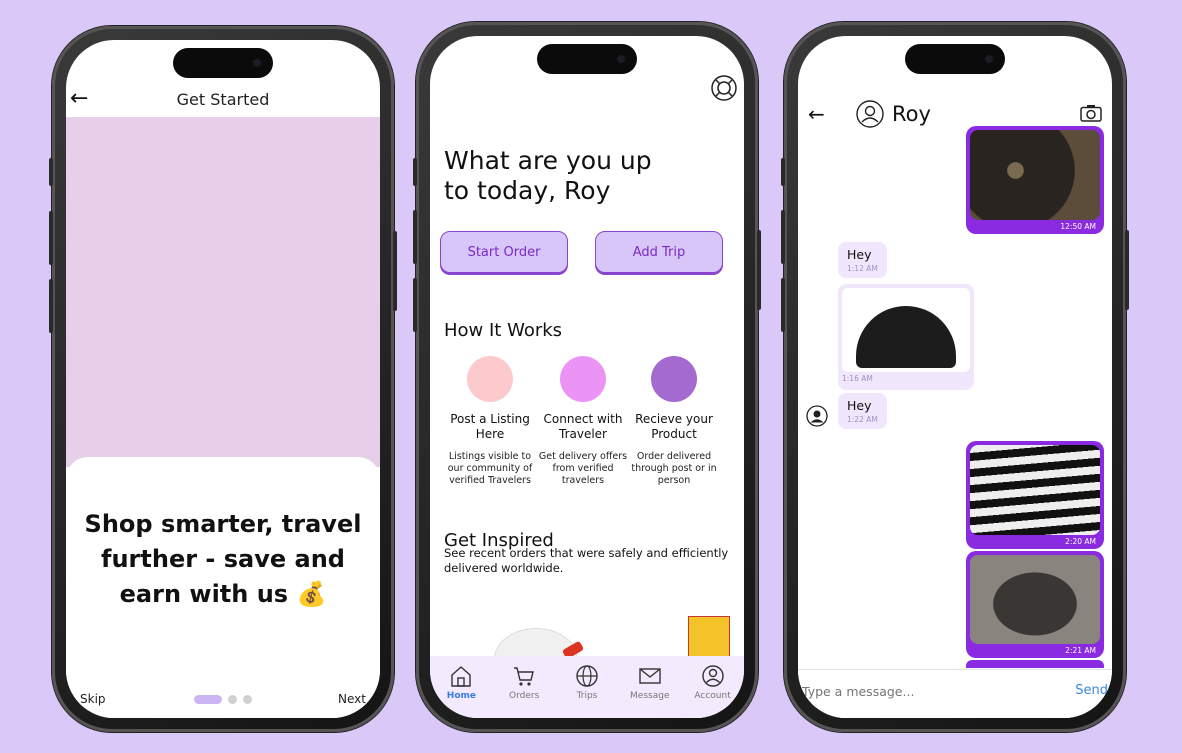 The width and height of the screenshot is (1182, 753). I want to click on image-message-backpack: 2:21 AM, so click(1035, 604).